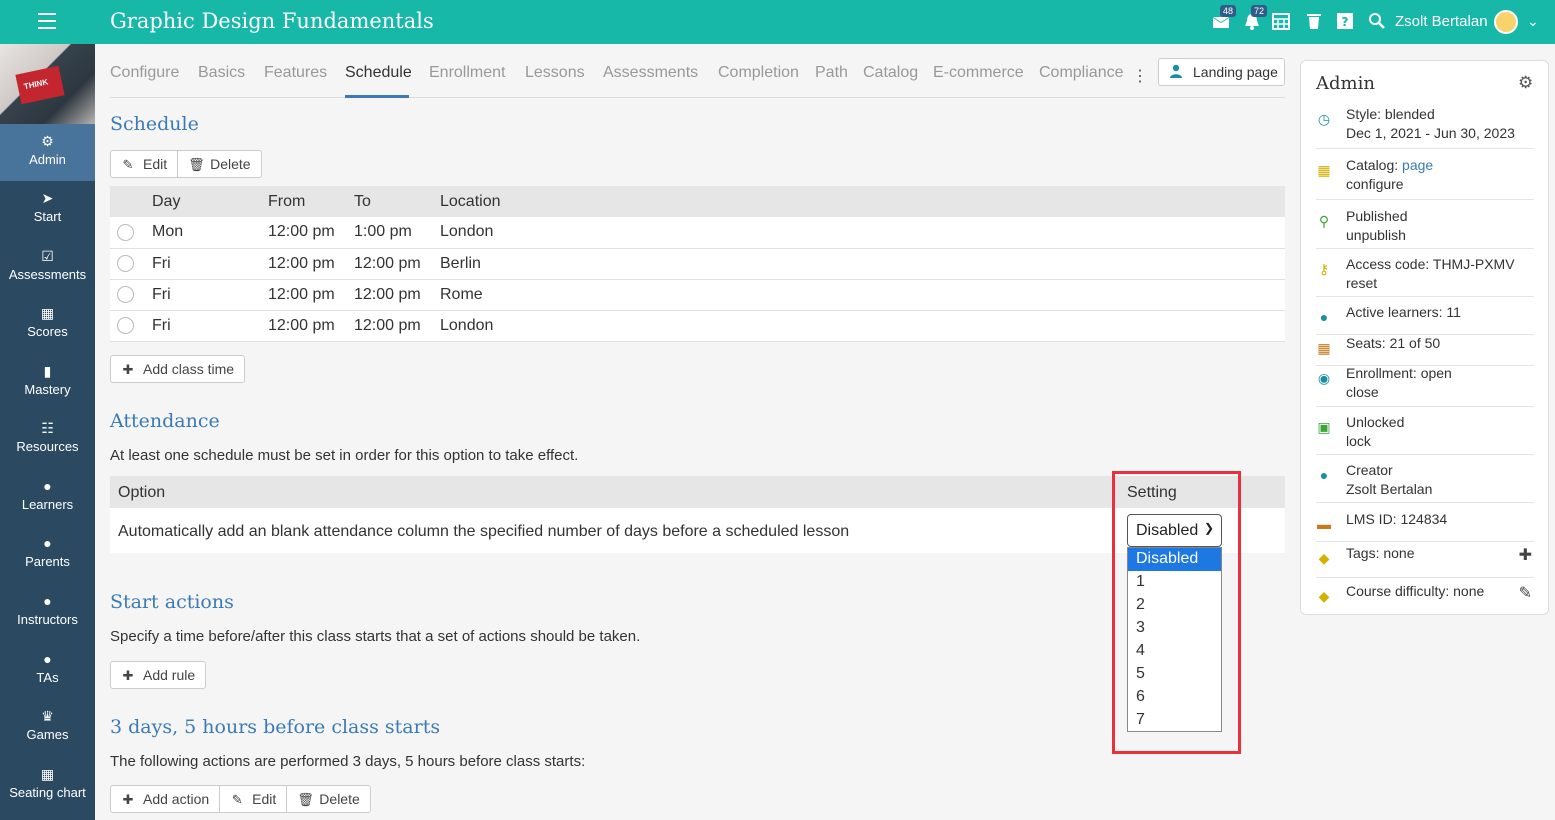 Image resolution: width=1555 pixels, height=820 pixels. What do you see at coordinates (47, 439) in the screenshot?
I see `sidebar-item-resources: ☷ Resources` at bounding box center [47, 439].